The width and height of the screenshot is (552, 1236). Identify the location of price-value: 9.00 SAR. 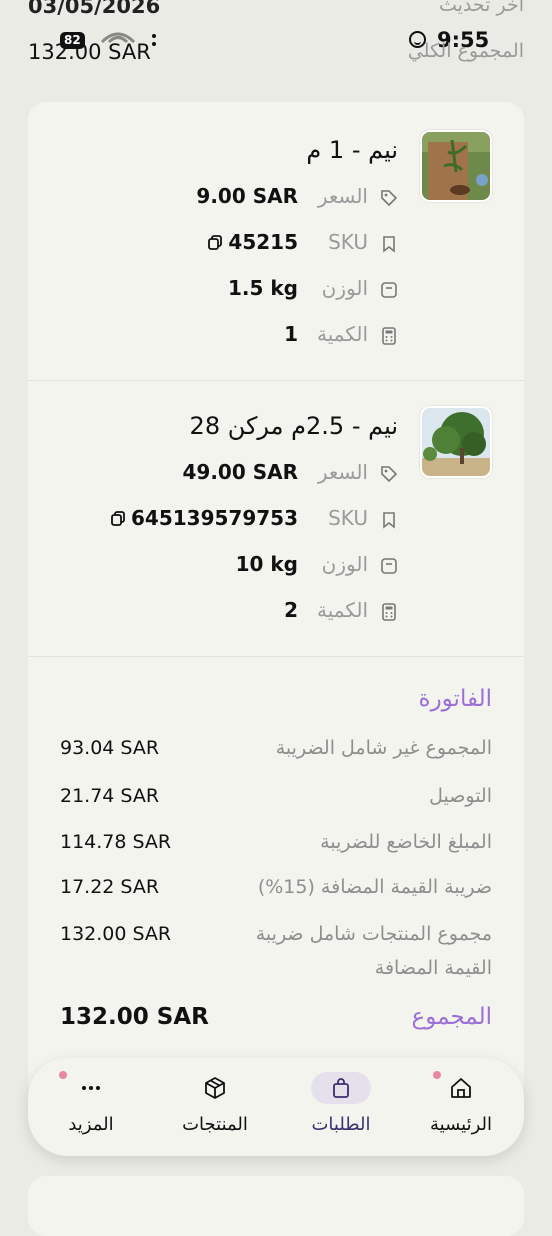
(247, 196).